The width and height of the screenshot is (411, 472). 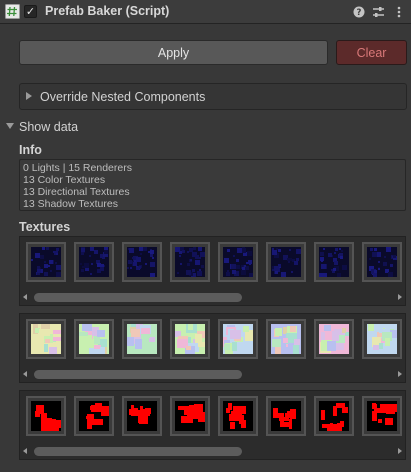 I want to click on chevron-down-icon, so click(x=10, y=126).